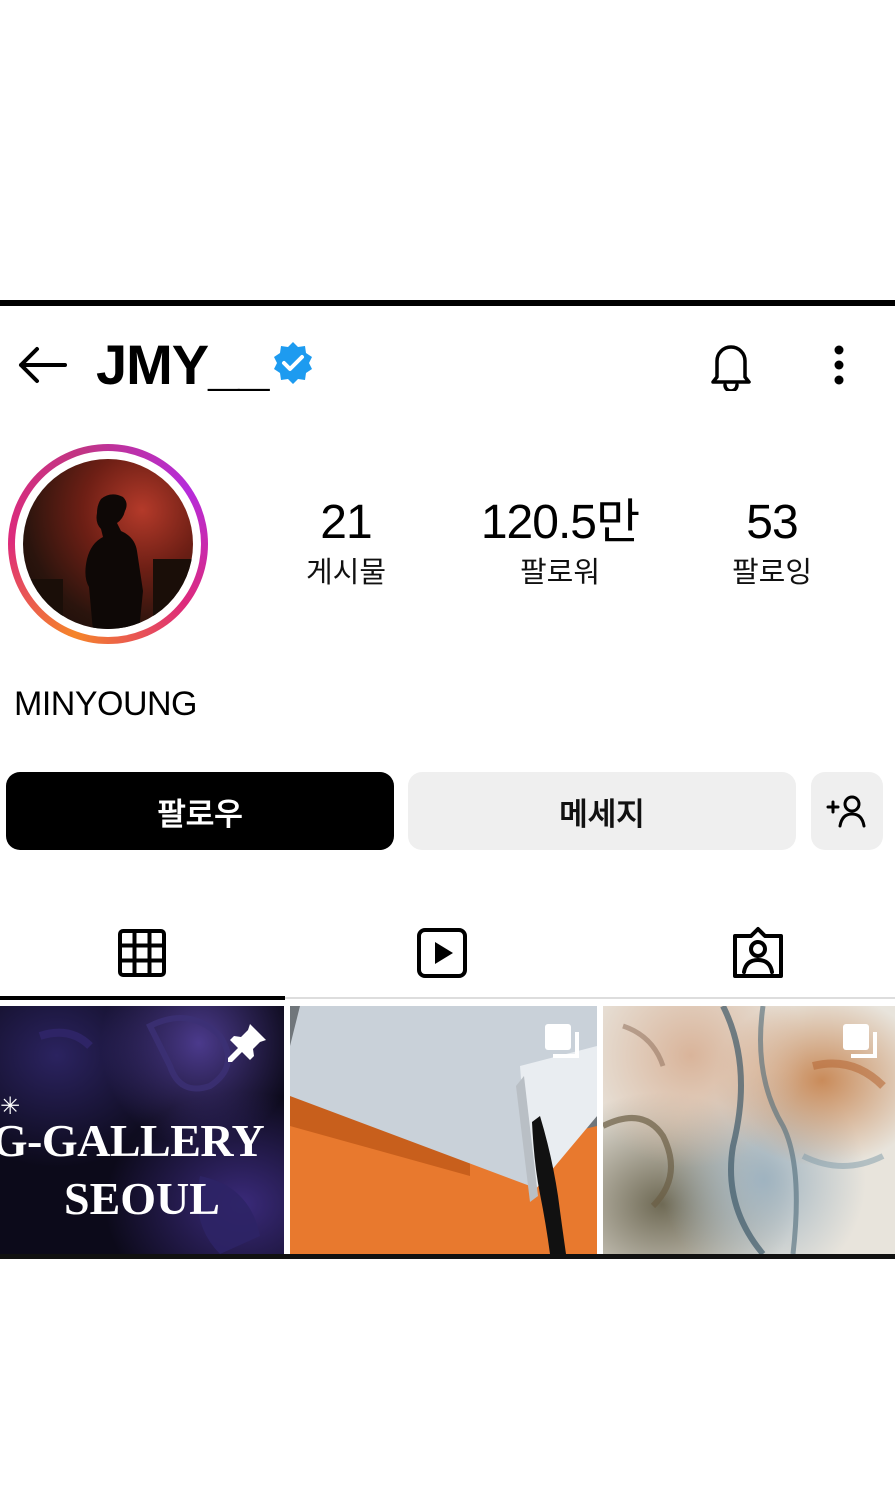 Image resolution: width=895 pixels, height=1500 pixels. What do you see at coordinates (772, 573) in the screenshot?
I see `following-label: 팔로잉` at bounding box center [772, 573].